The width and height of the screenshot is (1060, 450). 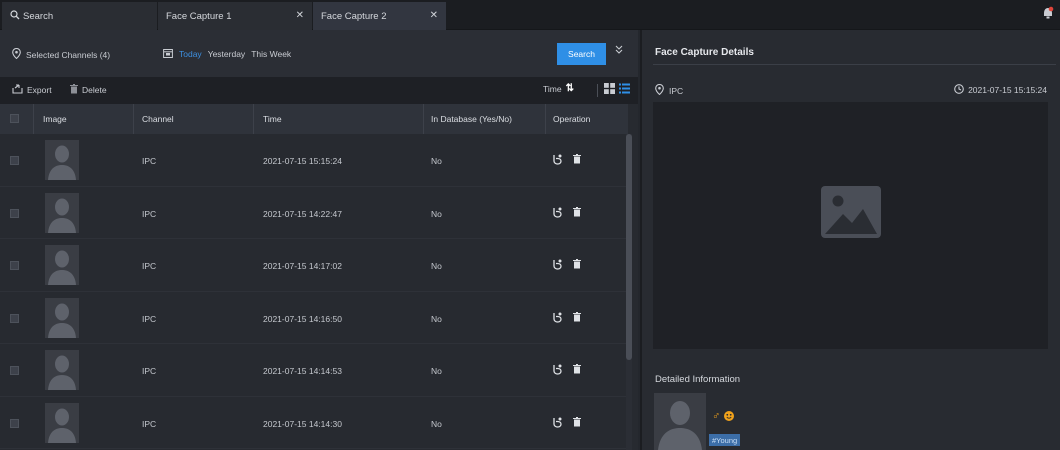 I want to click on tab-face-capture-1: Face Capture 1 ✕, so click(x=235, y=16).